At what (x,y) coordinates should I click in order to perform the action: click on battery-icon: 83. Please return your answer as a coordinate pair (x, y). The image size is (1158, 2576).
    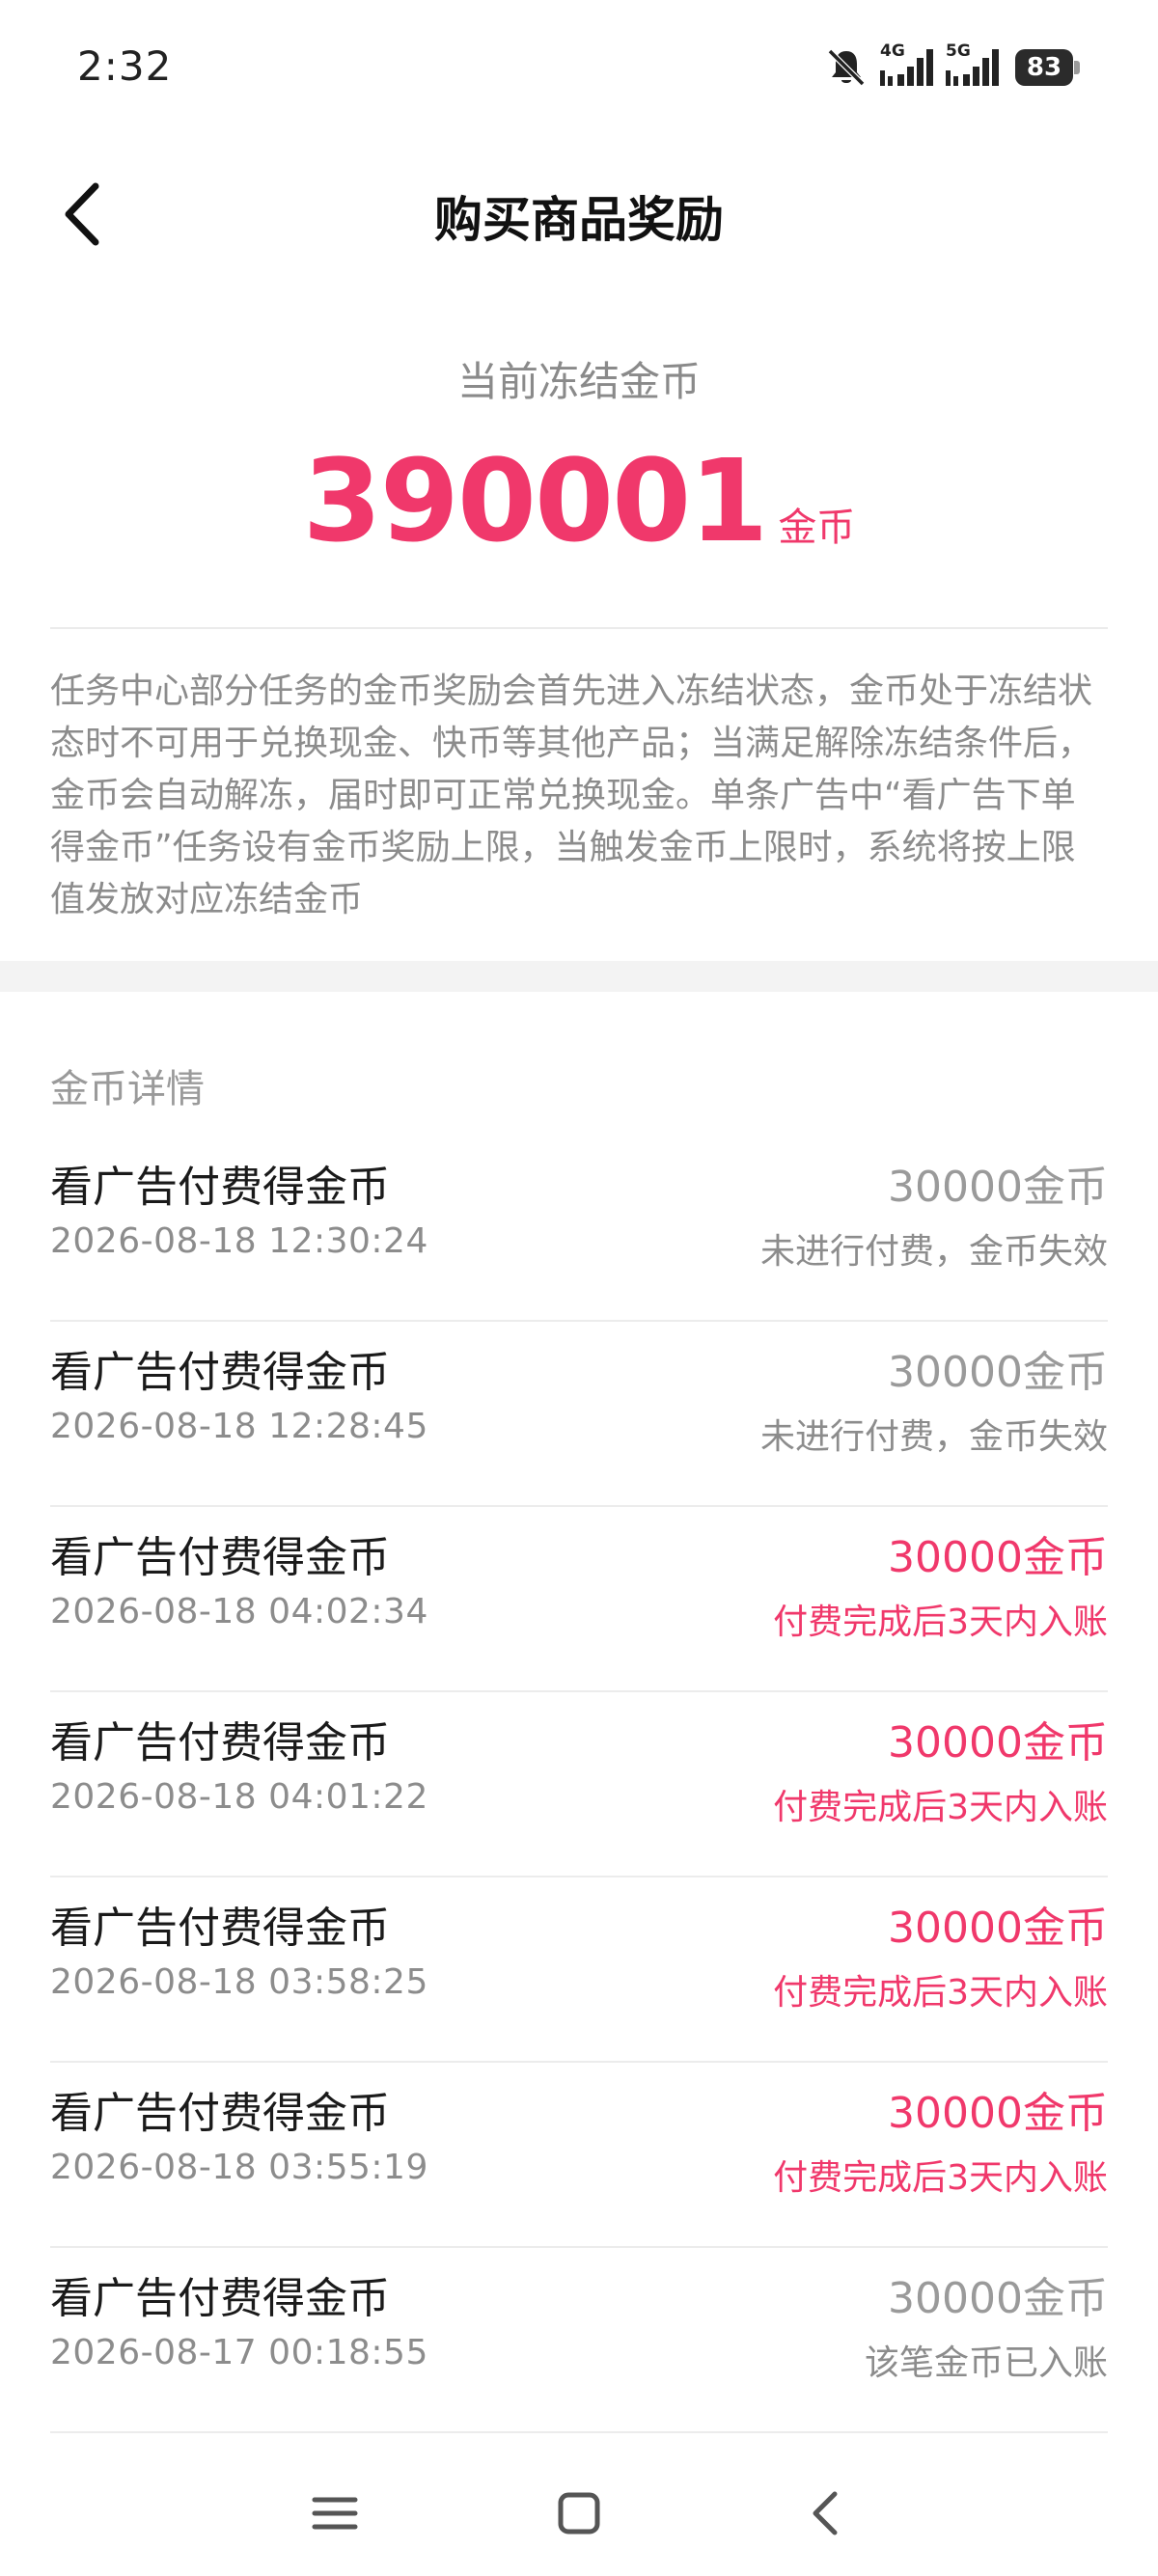
    Looking at the image, I should click on (1049, 67).